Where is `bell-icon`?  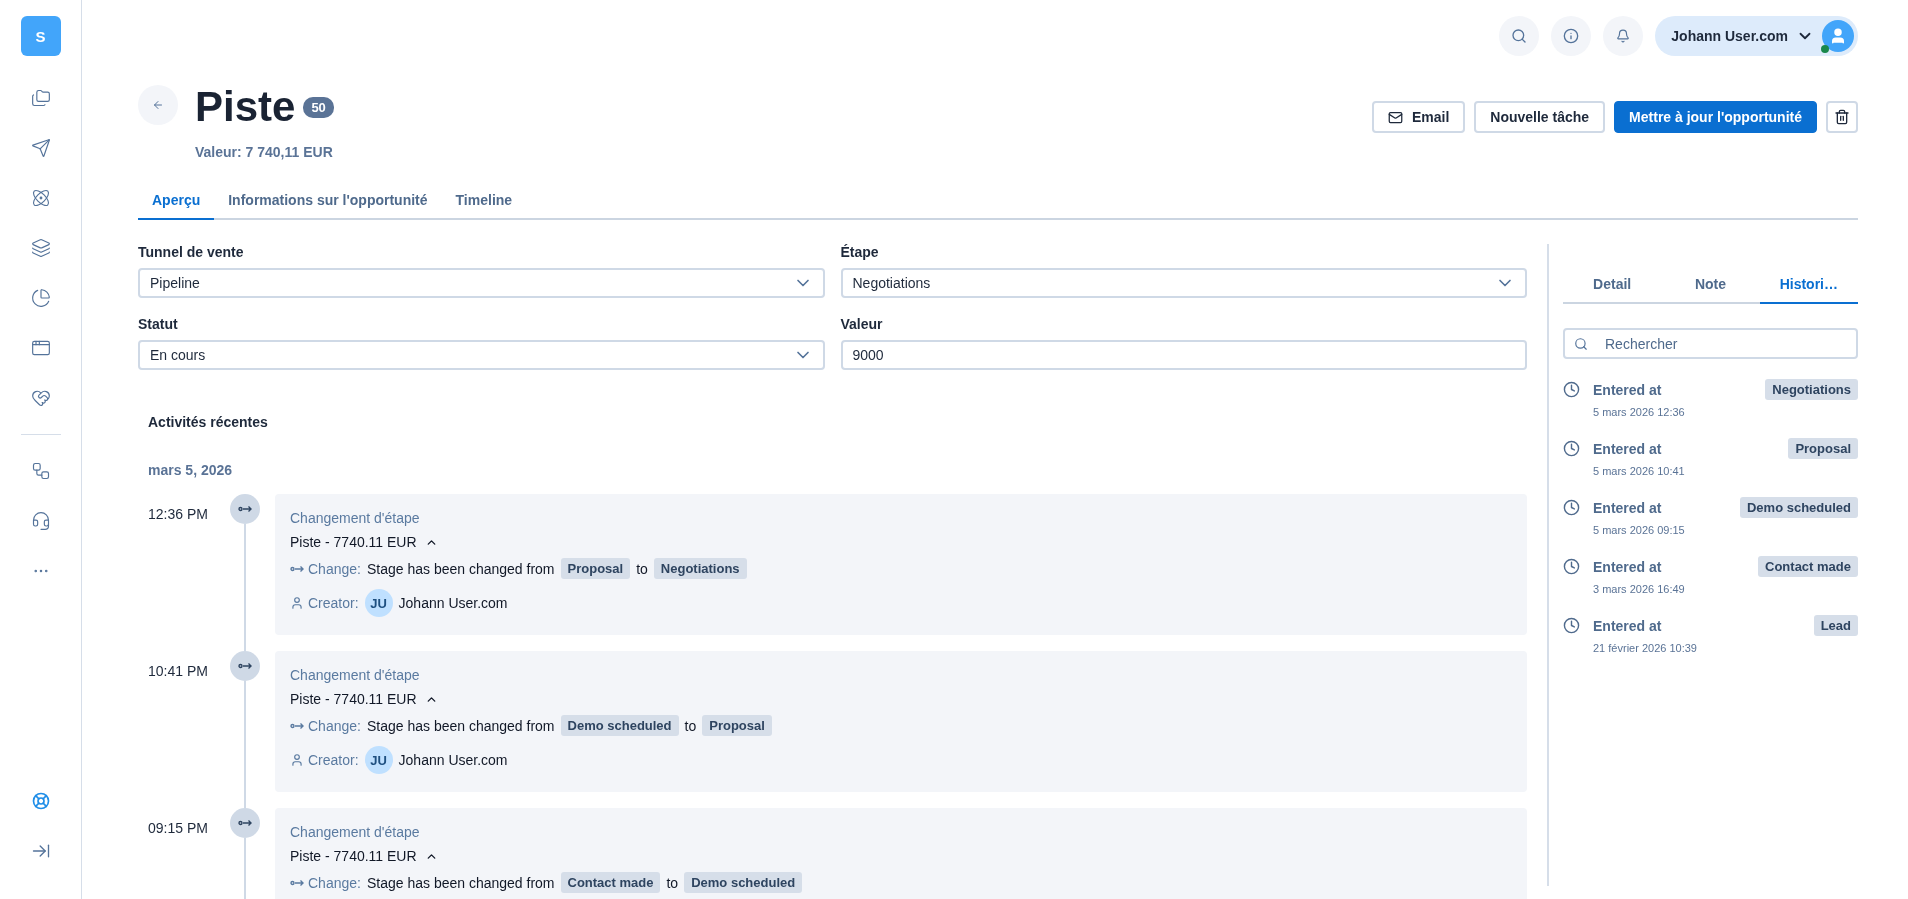
bell-icon is located at coordinates (1623, 36).